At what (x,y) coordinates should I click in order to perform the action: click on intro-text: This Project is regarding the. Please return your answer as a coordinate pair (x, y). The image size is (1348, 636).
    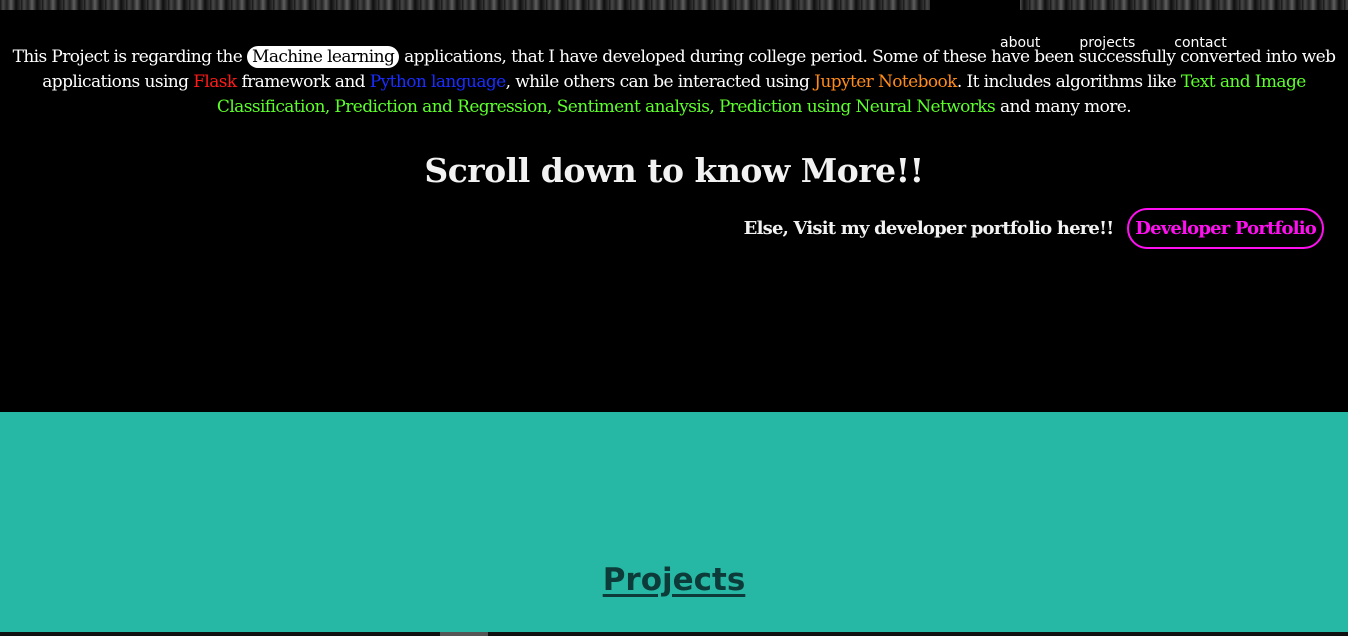
    Looking at the image, I should click on (130, 57).